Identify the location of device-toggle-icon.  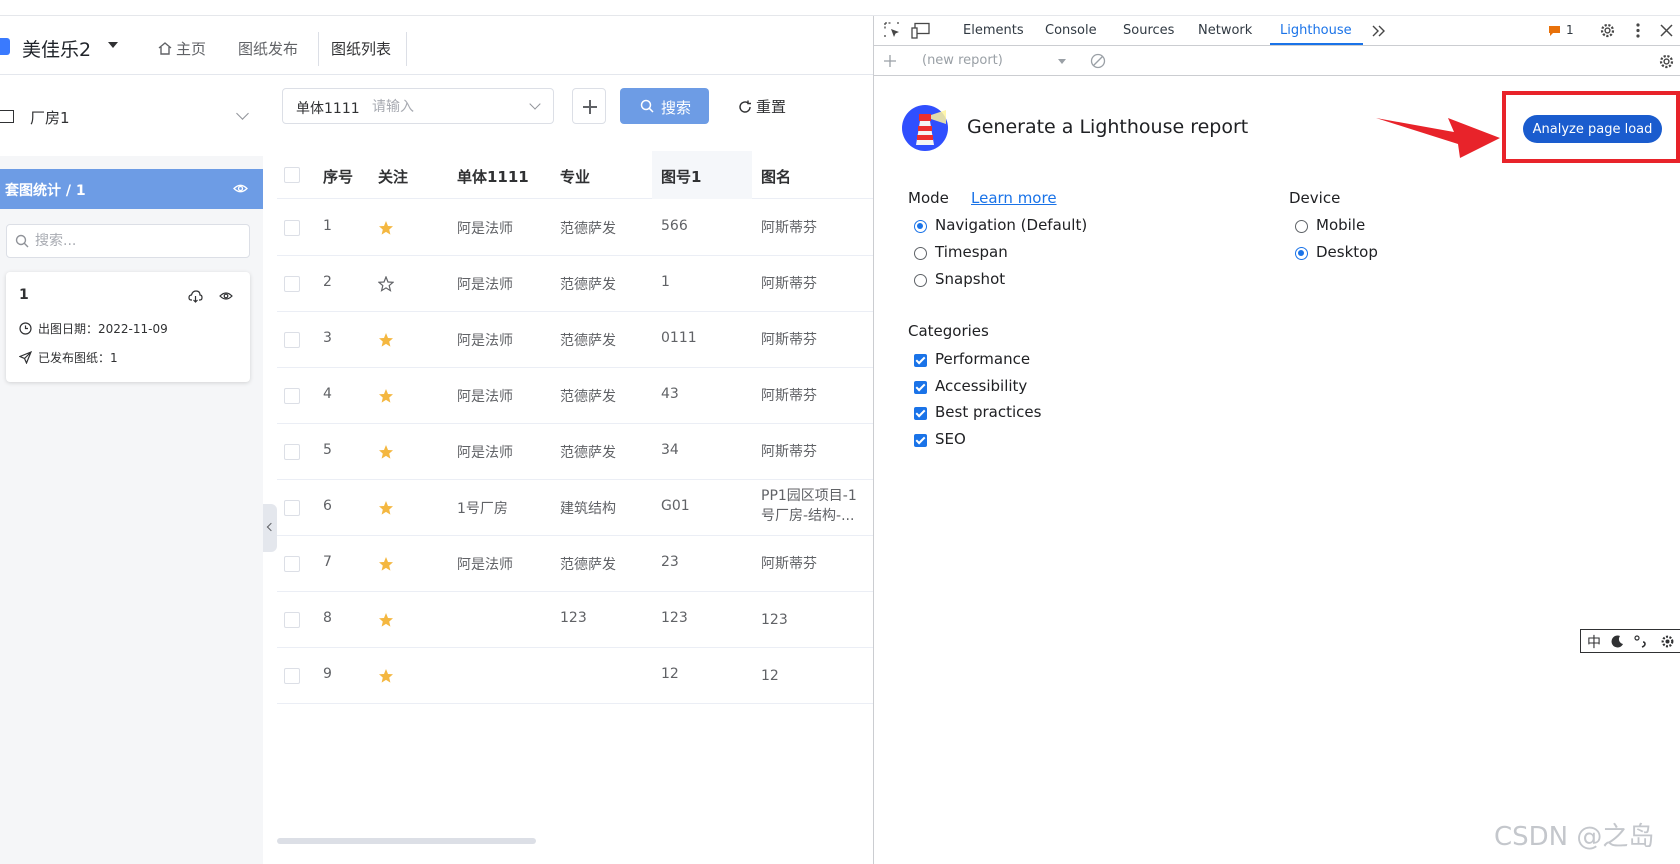
(920, 30).